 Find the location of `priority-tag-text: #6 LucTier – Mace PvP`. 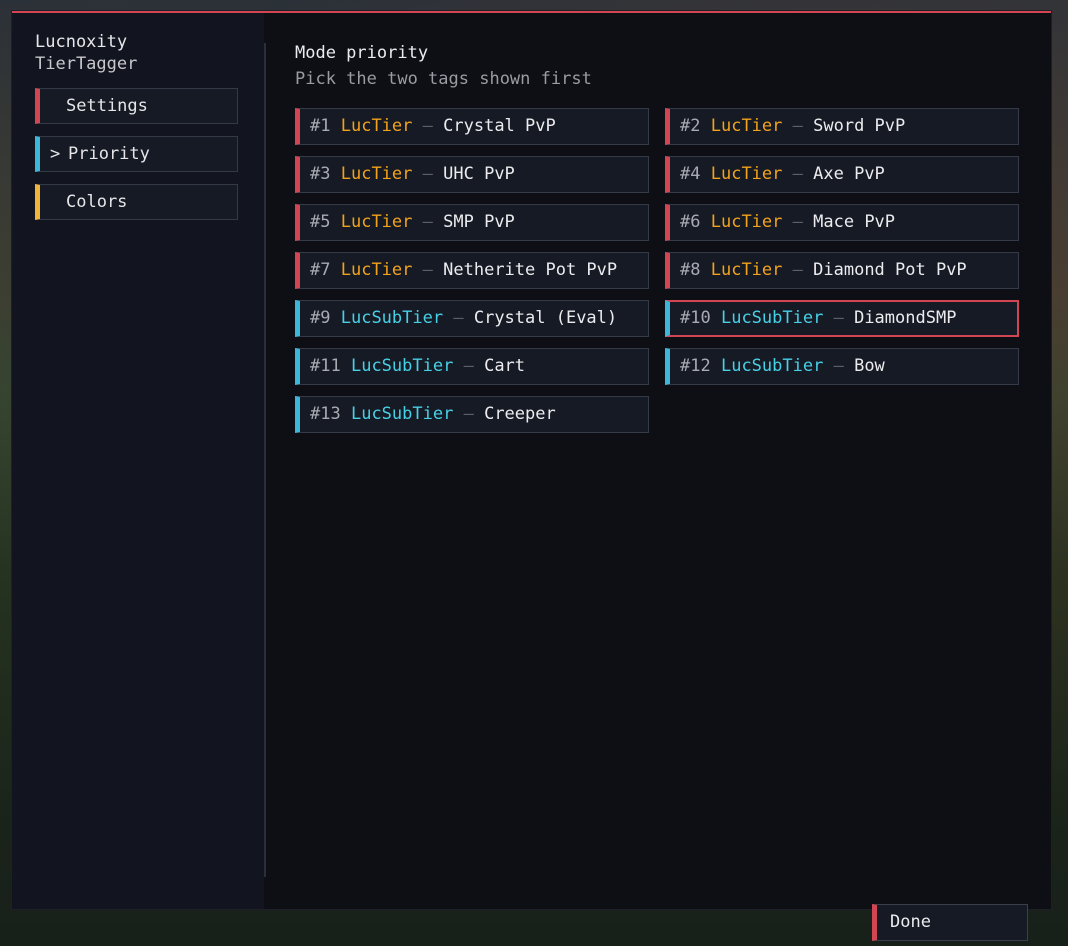

priority-tag-text: #6 LucTier – Mace PvP is located at coordinates (787, 222).